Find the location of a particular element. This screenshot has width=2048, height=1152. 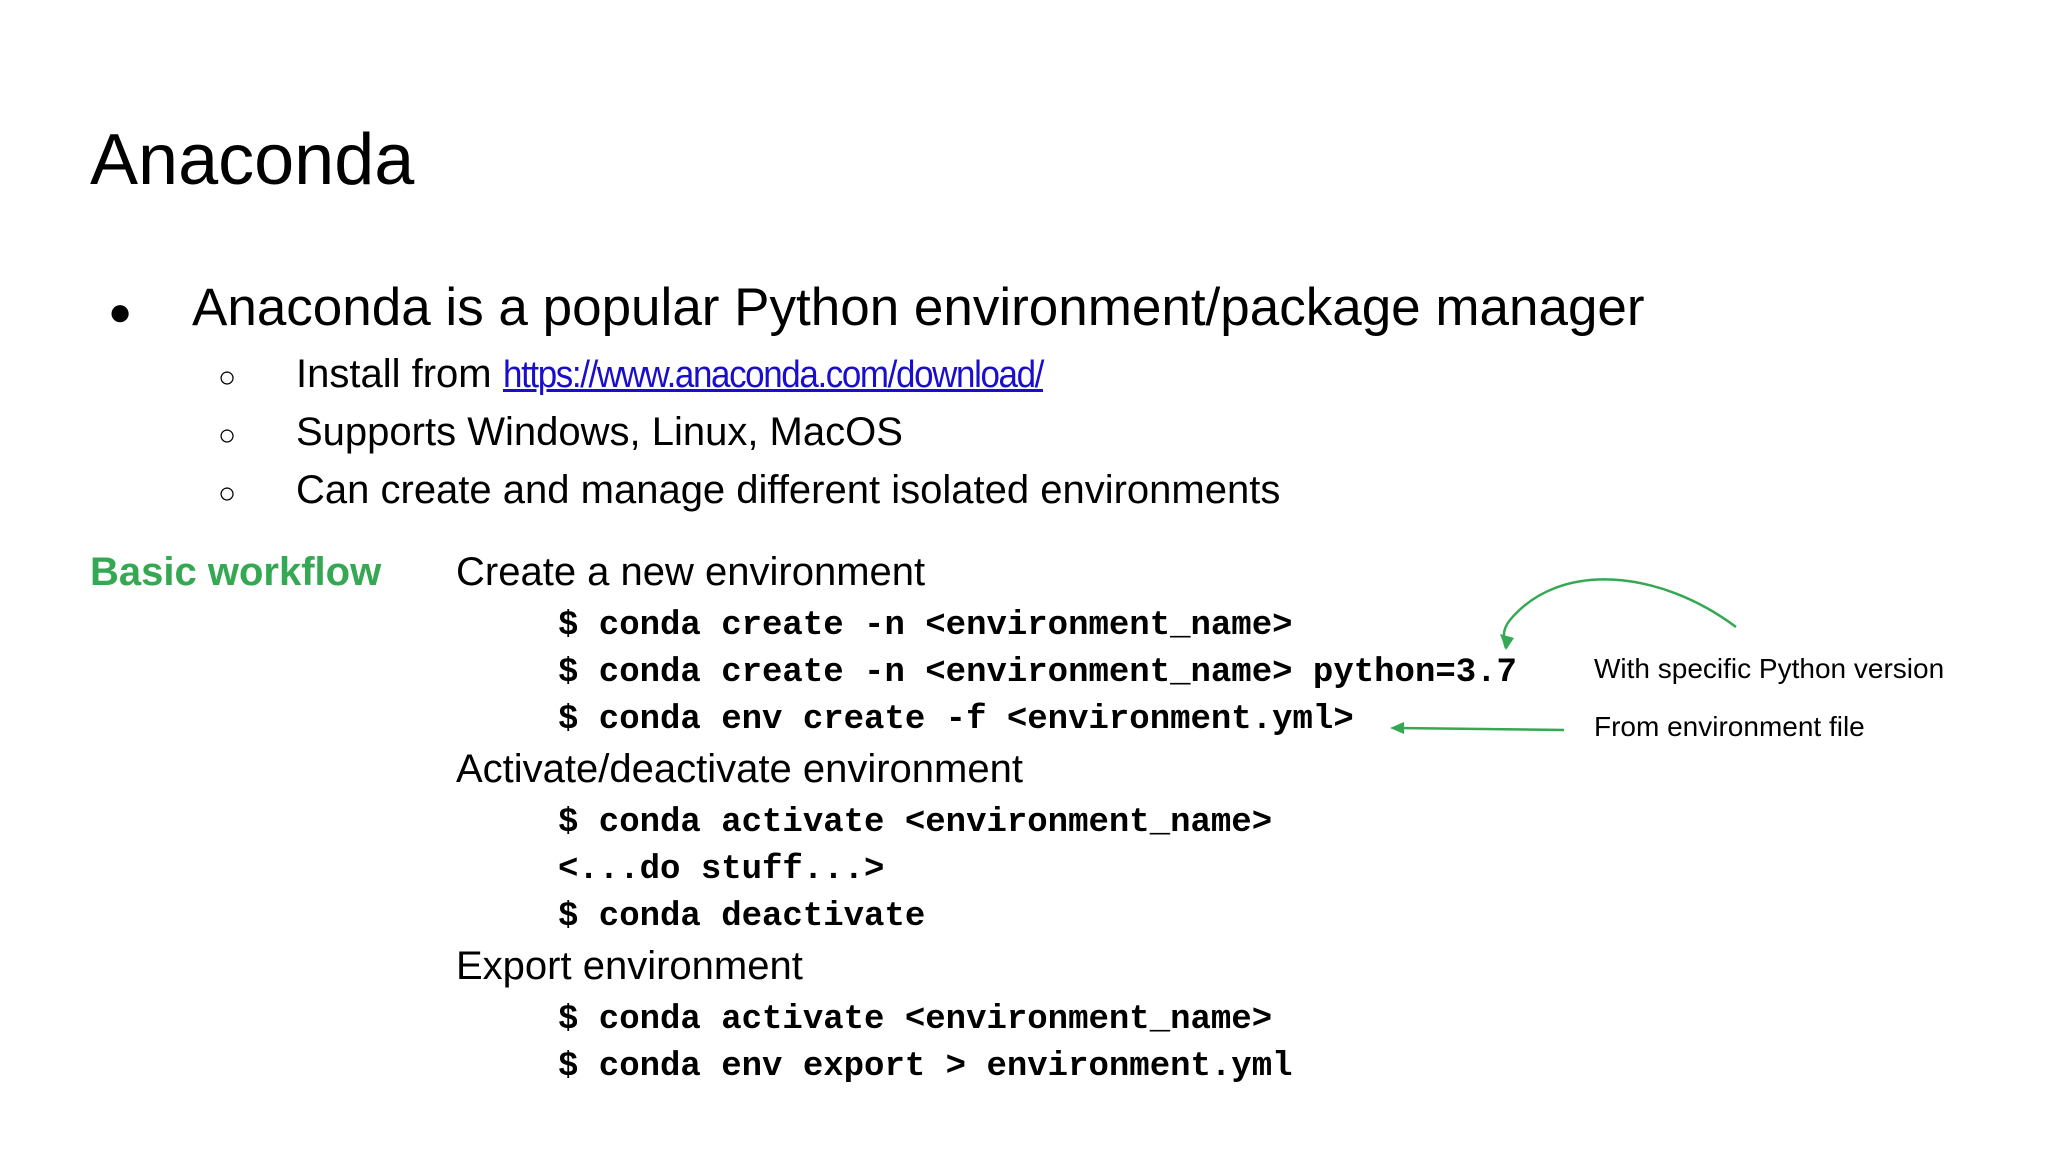

section-heading-create: Create a new environment is located at coordinates (691, 572).